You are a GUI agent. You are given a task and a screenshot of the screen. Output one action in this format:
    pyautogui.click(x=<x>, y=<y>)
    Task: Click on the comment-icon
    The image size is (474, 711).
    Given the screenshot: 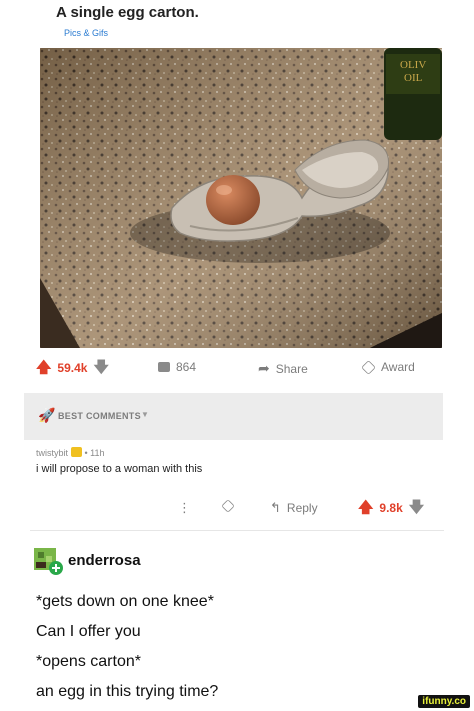 What is the action you would take?
    pyautogui.click(x=164, y=367)
    